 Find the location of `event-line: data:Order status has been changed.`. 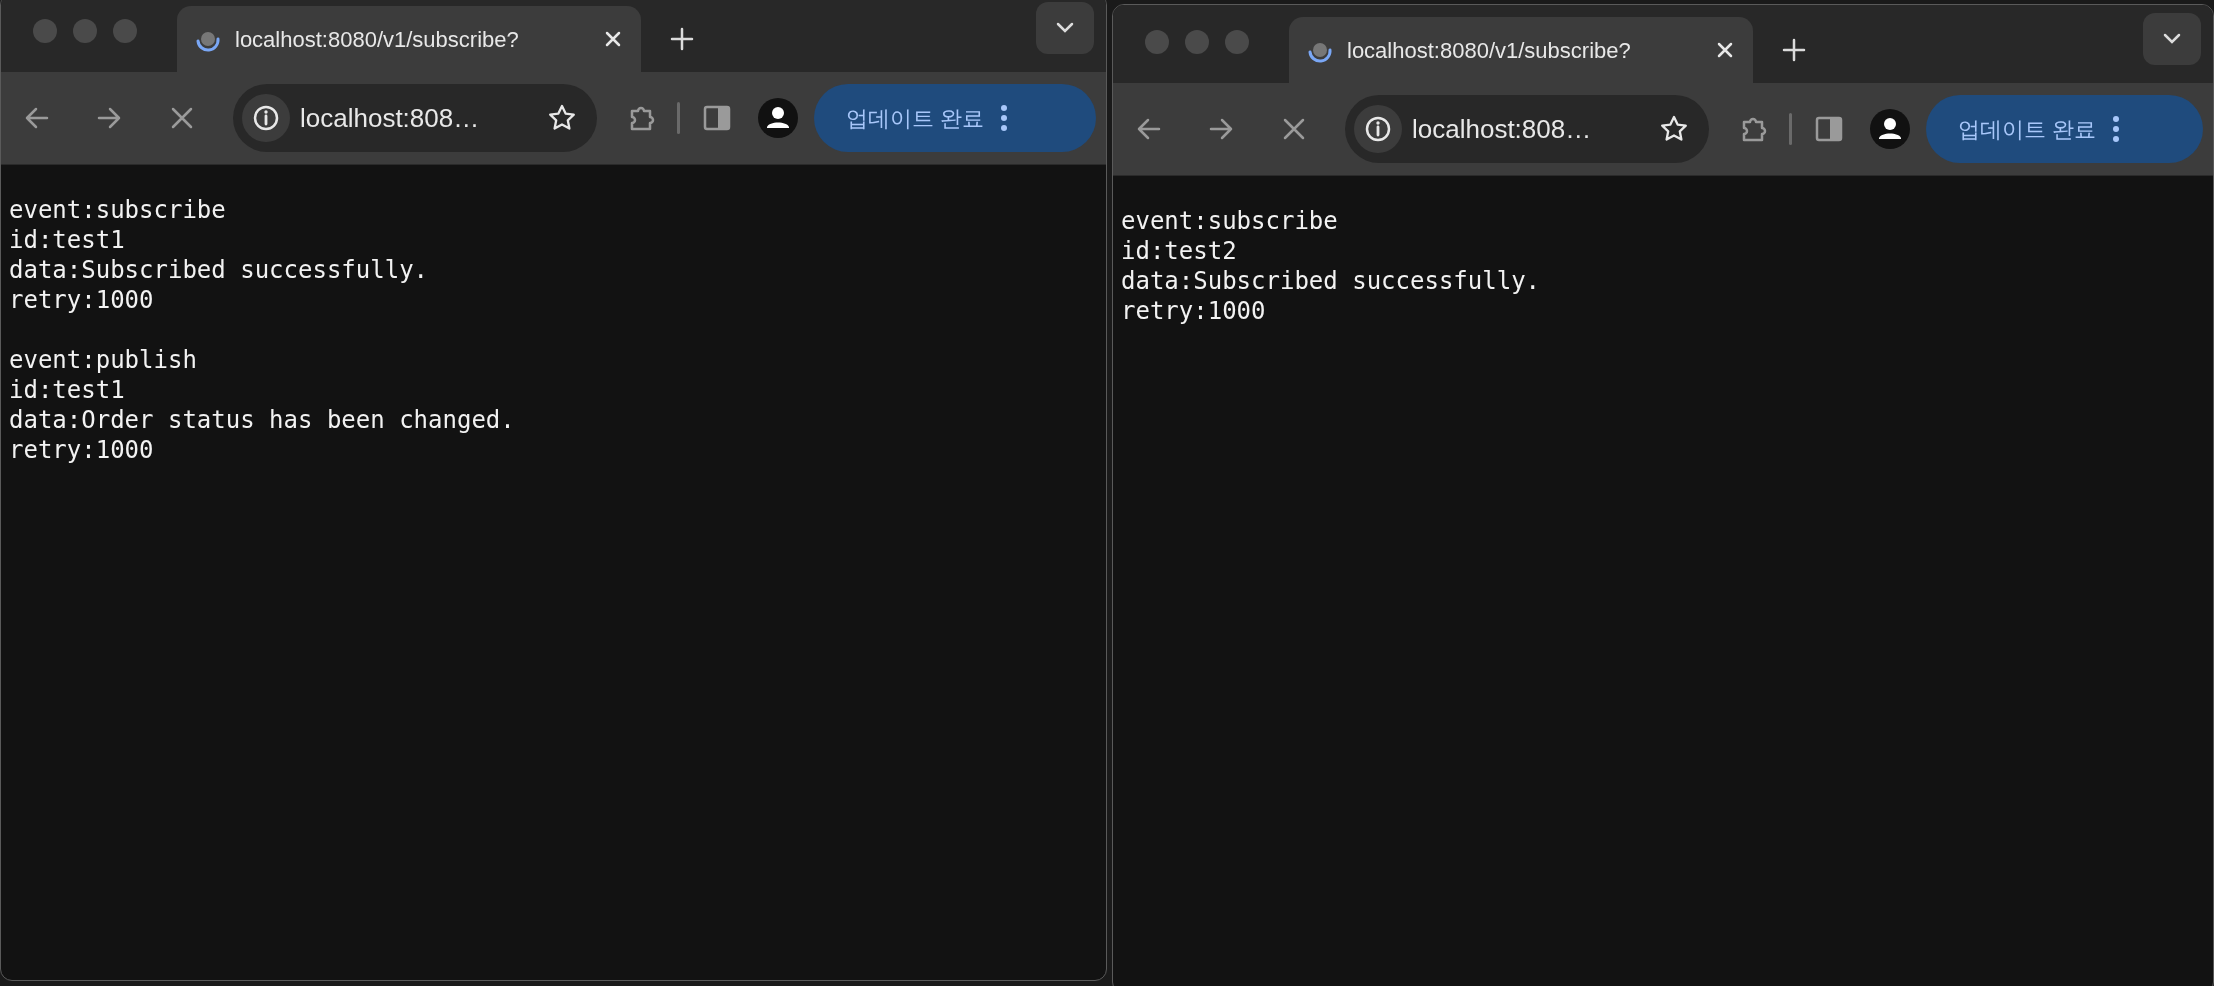

event-line: data:Order status has been changed. is located at coordinates (262, 420).